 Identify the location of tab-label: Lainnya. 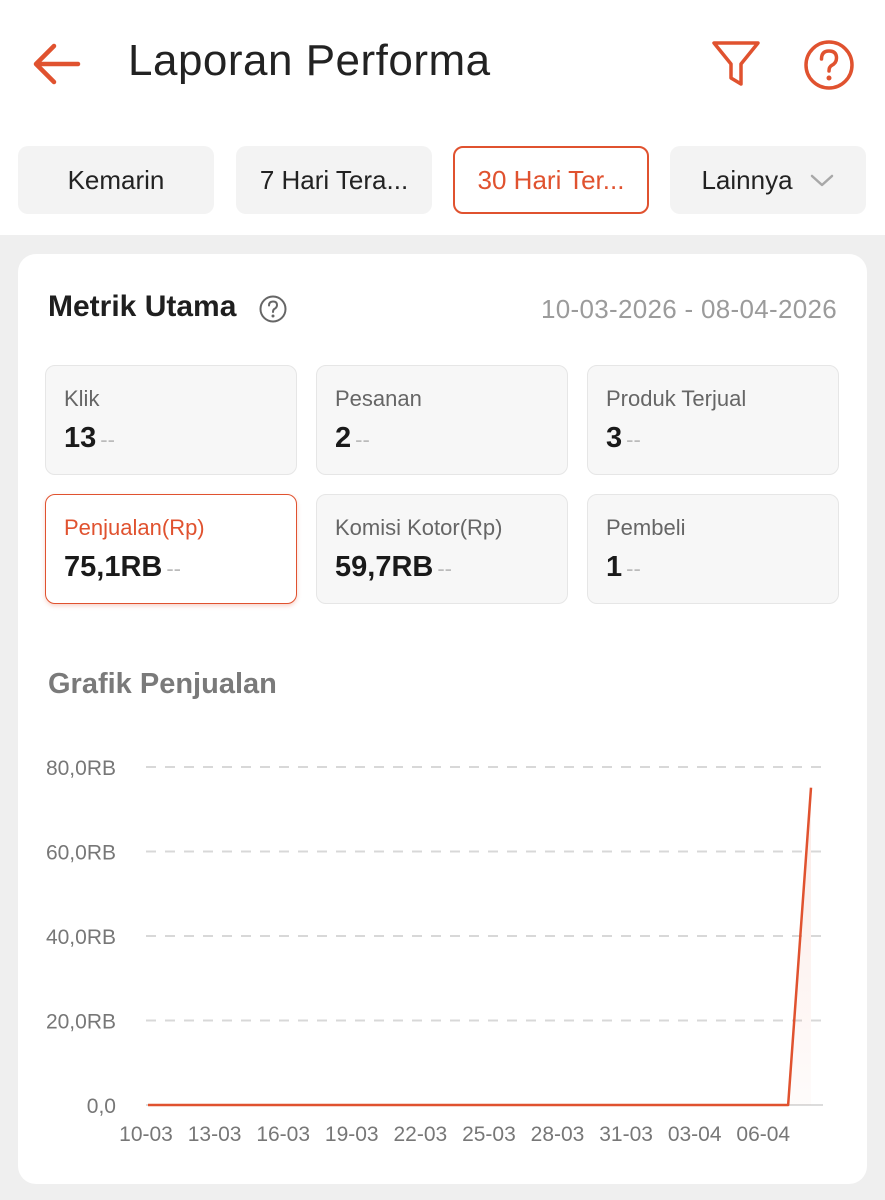
(747, 179).